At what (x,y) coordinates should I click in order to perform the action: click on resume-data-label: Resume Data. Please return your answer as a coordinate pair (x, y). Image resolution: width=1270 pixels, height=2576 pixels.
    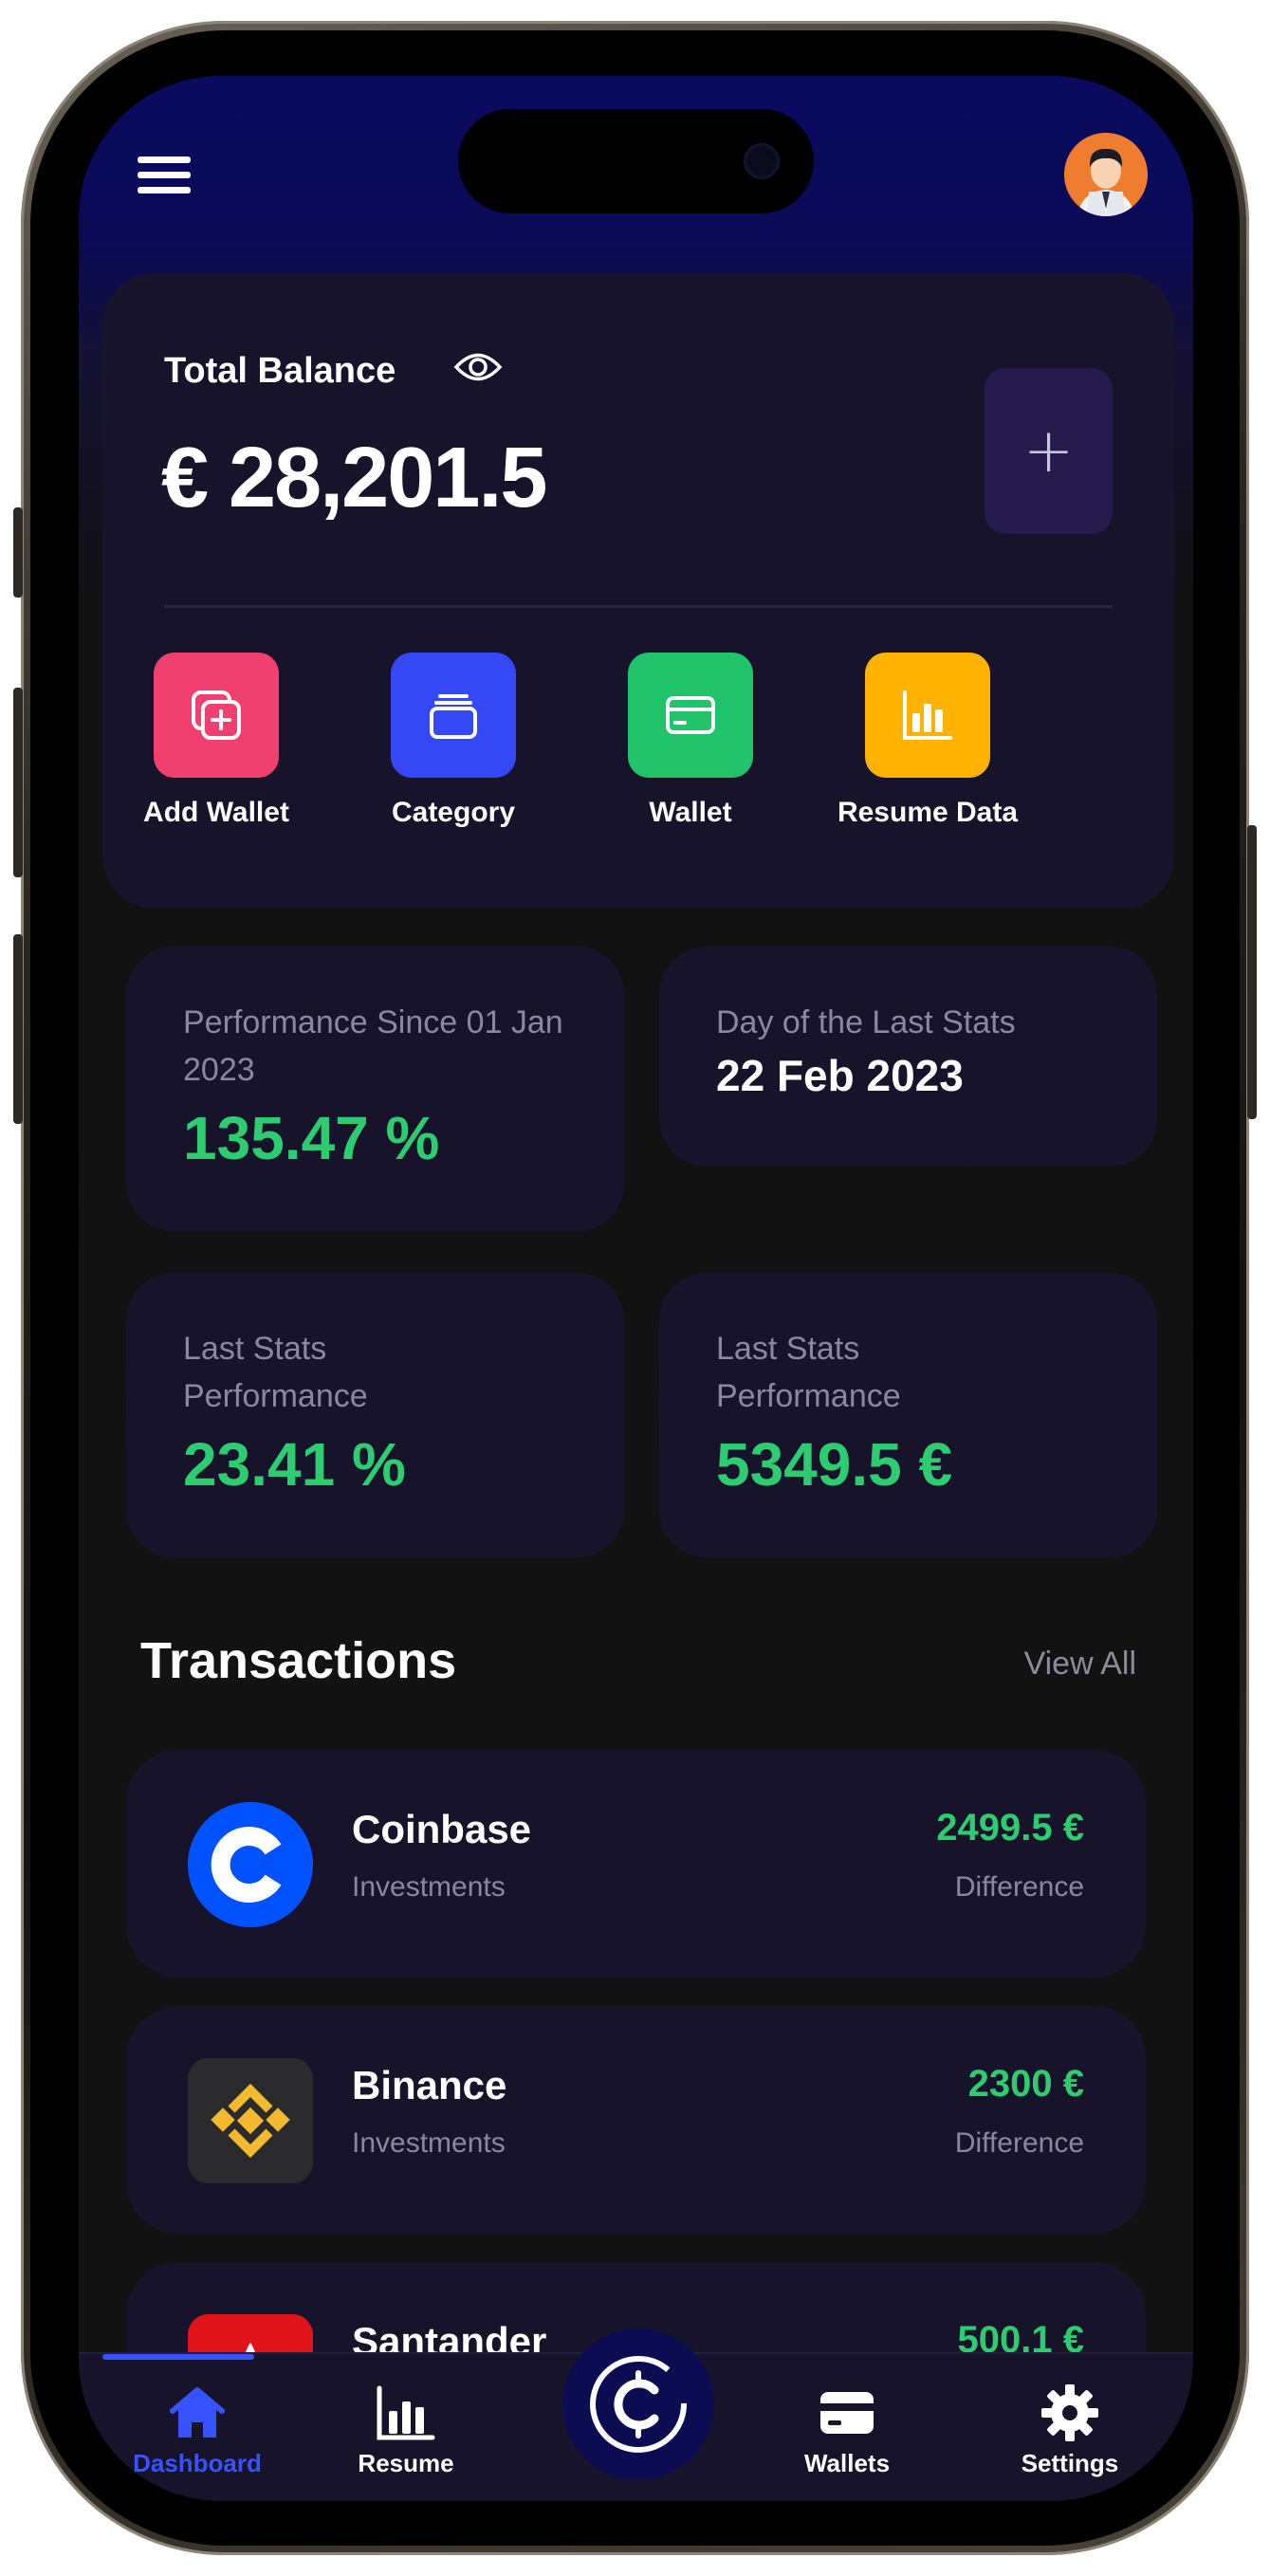
    Looking at the image, I should click on (928, 812).